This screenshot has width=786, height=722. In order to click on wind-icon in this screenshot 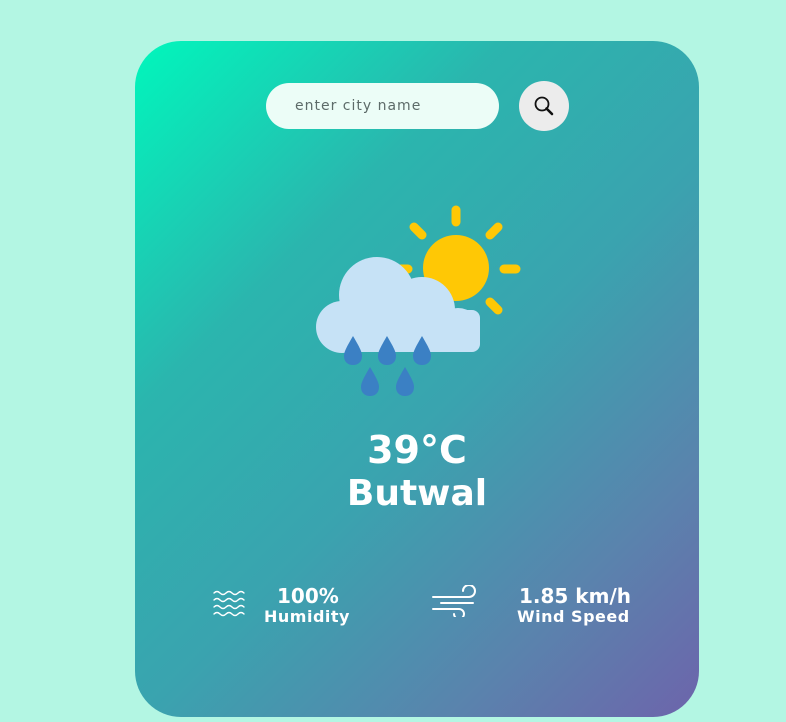, I will do `click(454, 601)`.